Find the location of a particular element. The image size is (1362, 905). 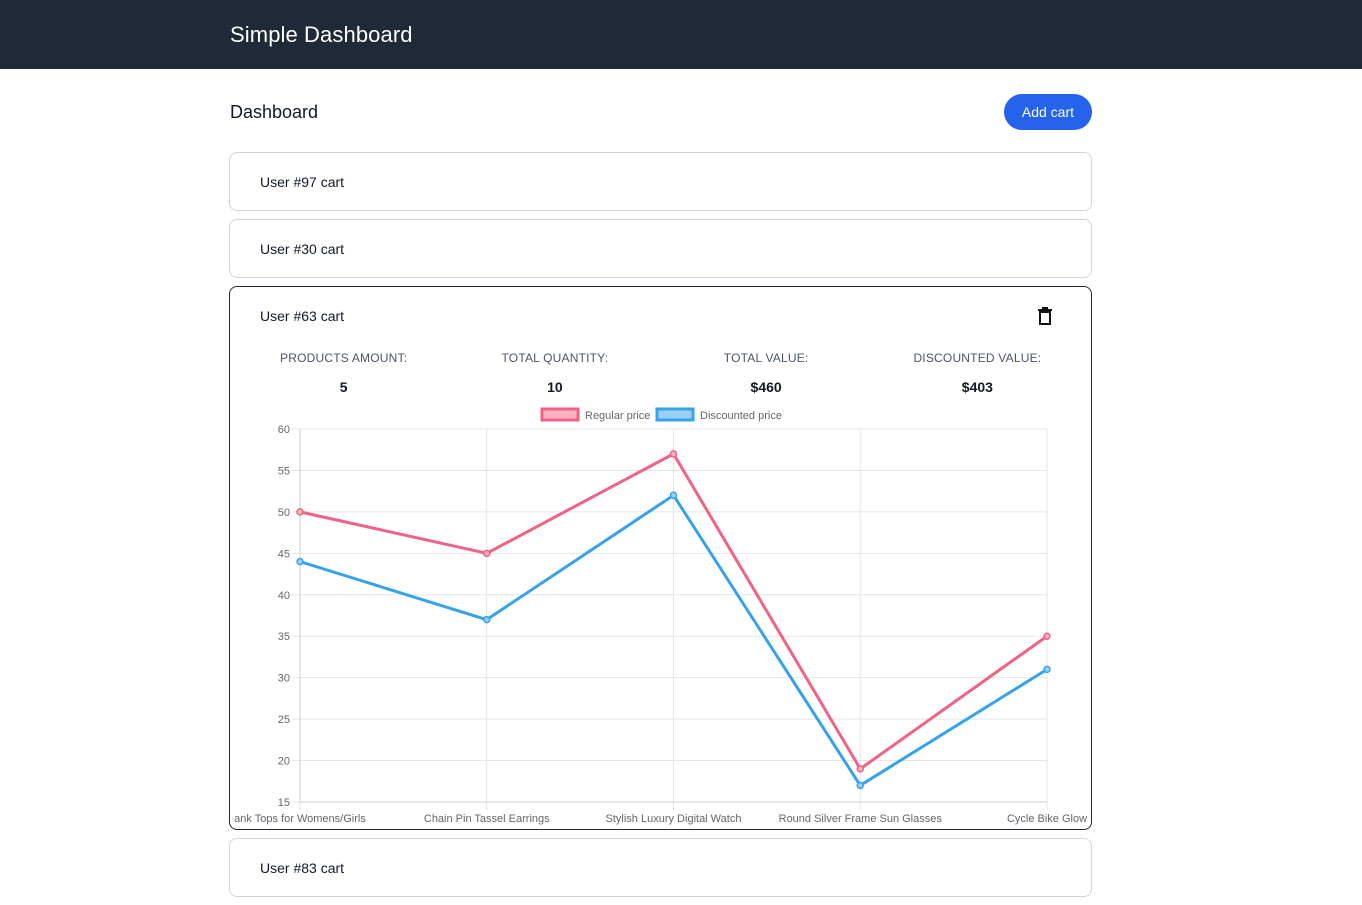

cart-header: User #63 cart is located at coordinates (660, 316).